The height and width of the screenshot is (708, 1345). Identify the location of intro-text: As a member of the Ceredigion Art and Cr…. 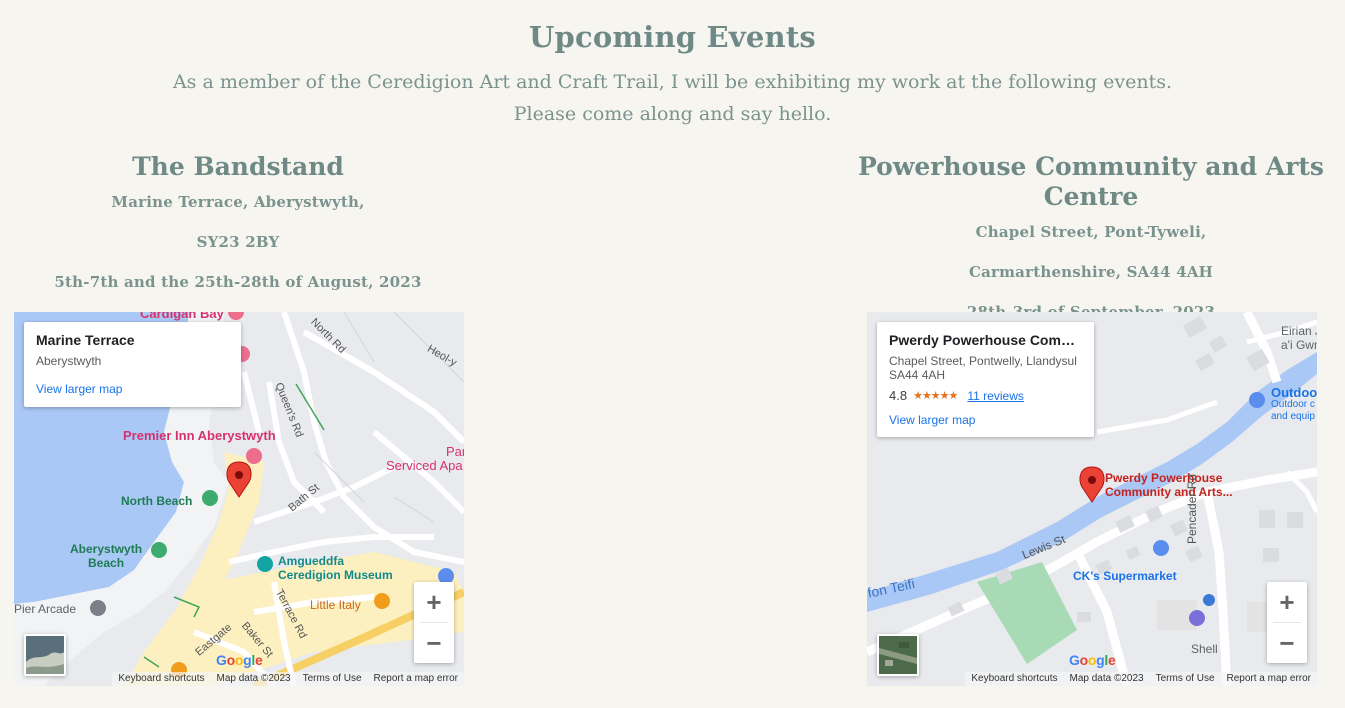
(672, 98).